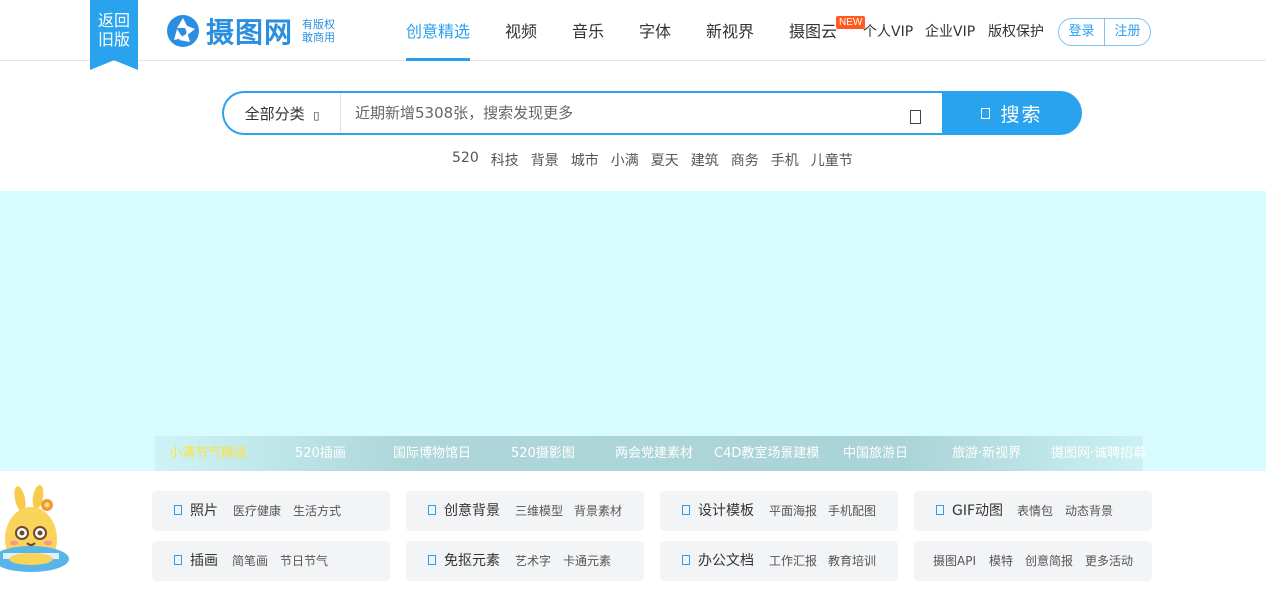 The image size is (1266, 596). I want to click on quick-link-sub: 简笔画, so click(250, 561).